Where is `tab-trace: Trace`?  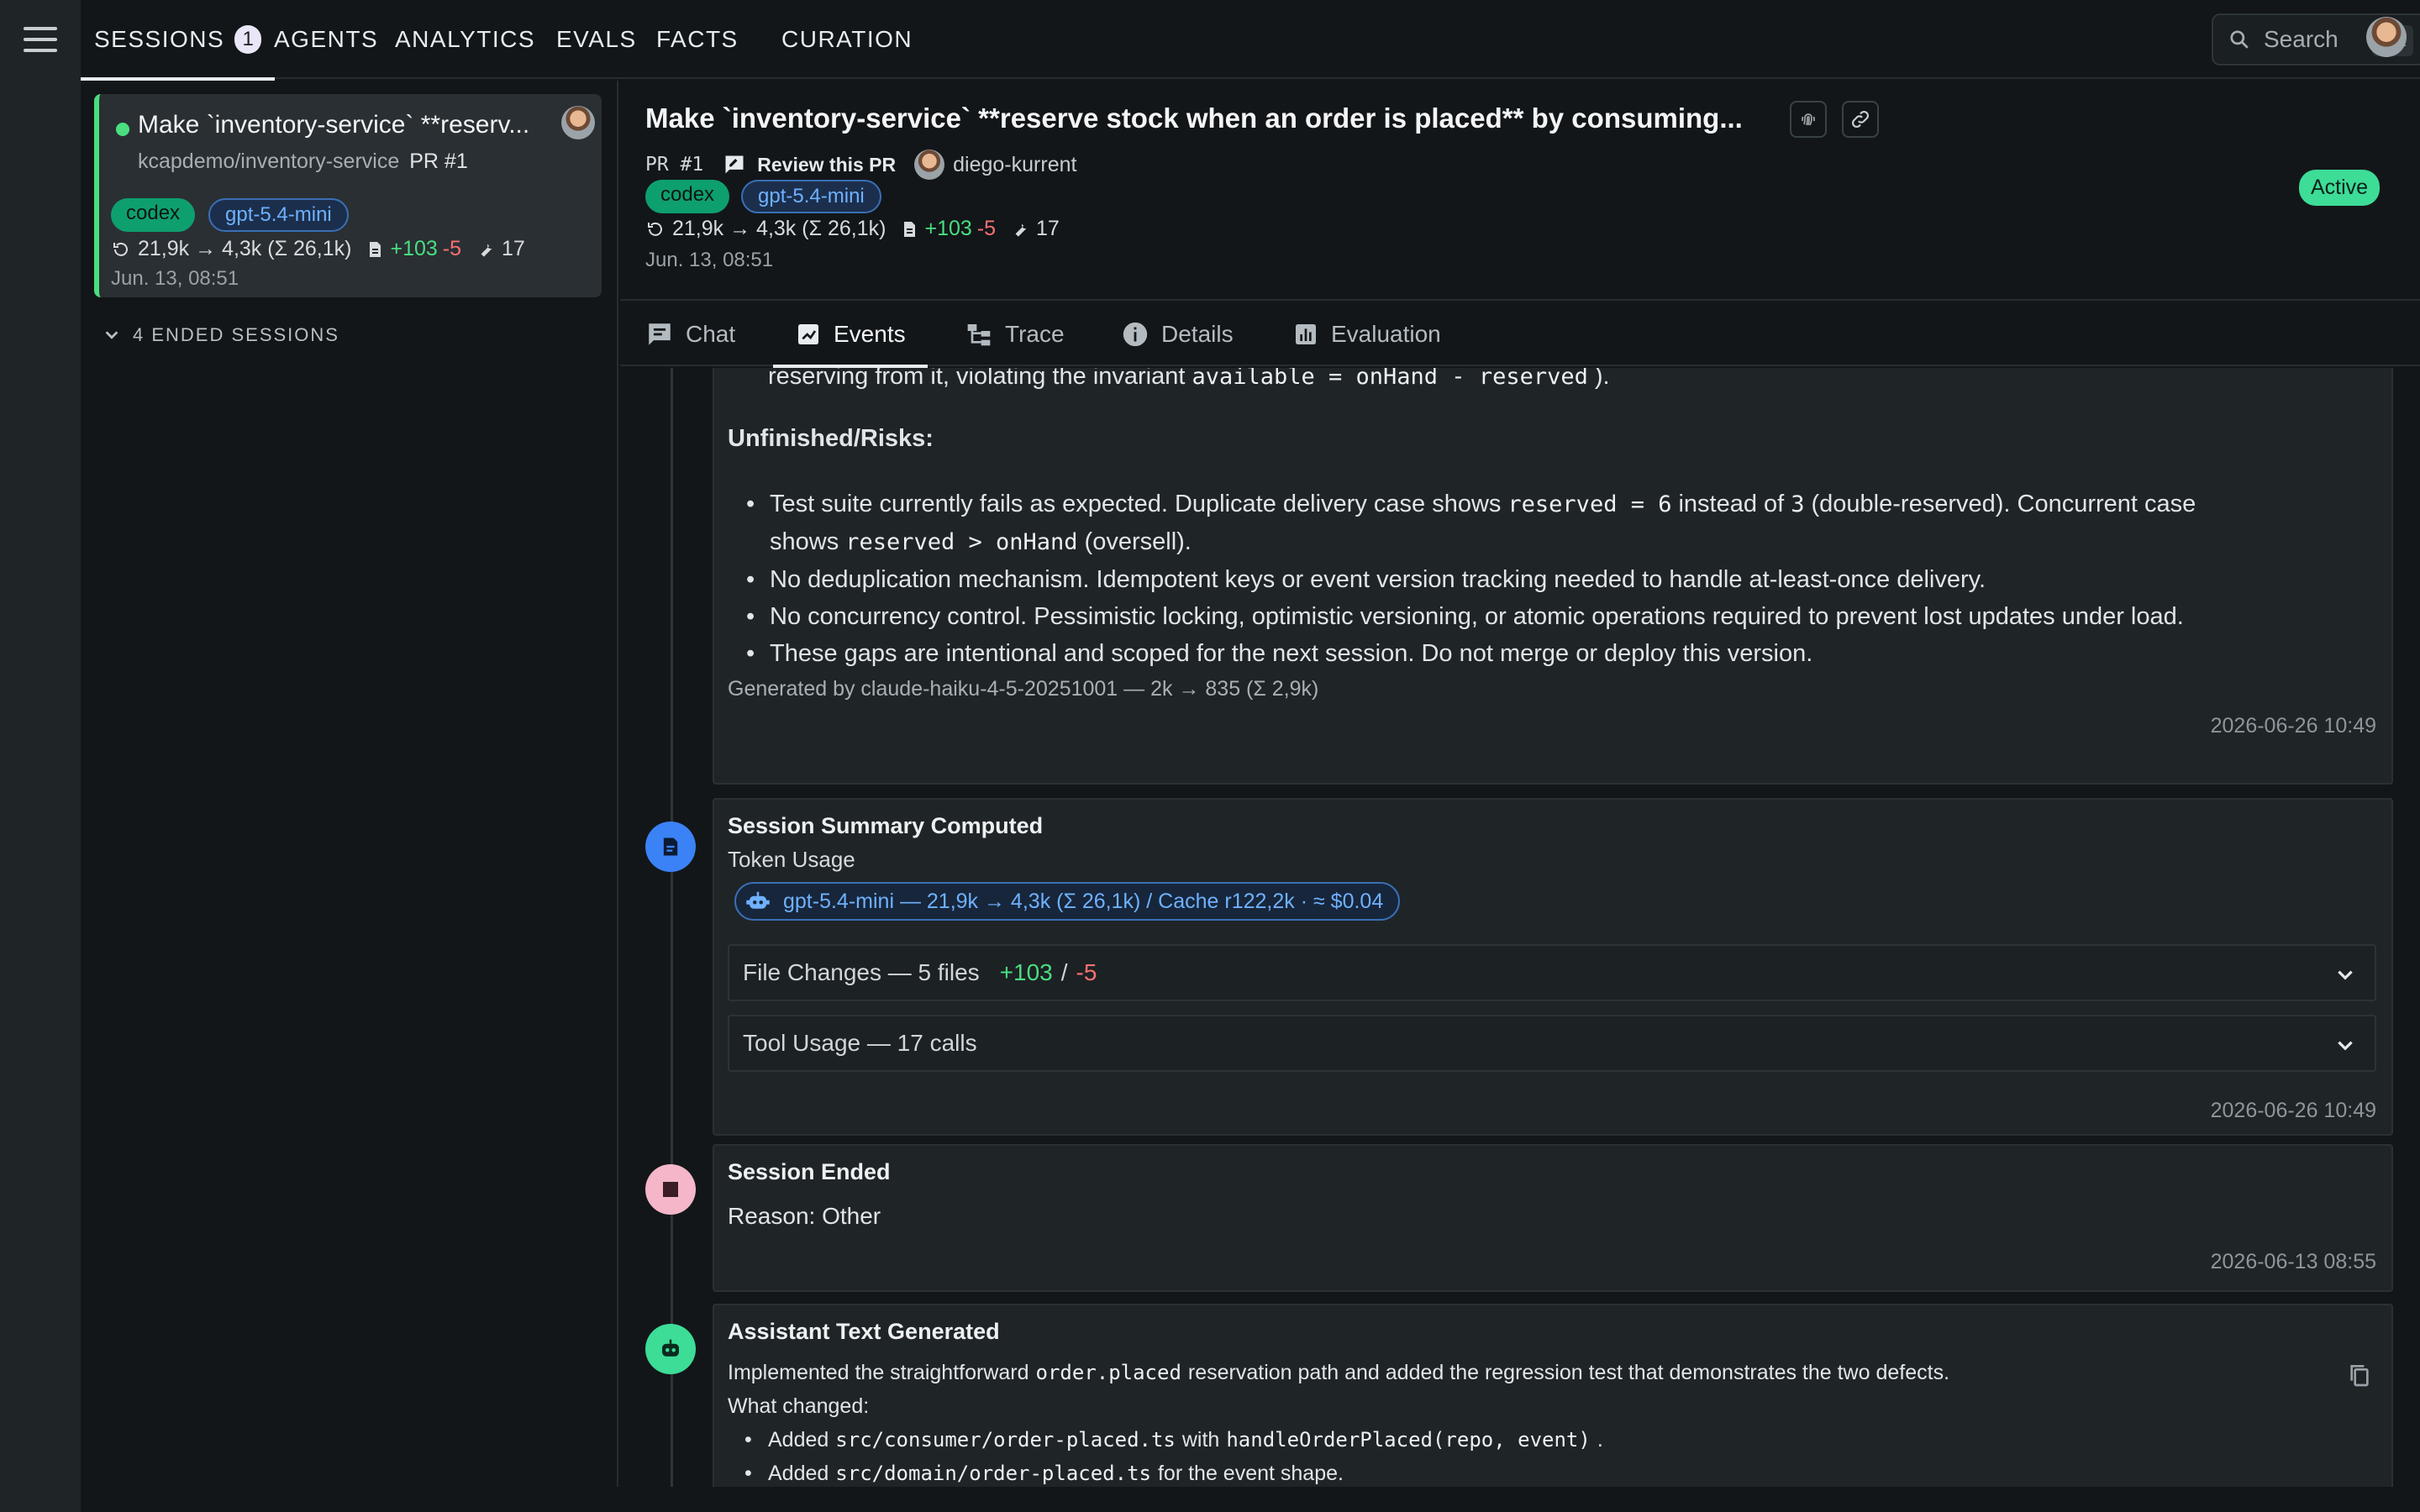 tab-trace: Trace is located at coordinates (1015, 334).